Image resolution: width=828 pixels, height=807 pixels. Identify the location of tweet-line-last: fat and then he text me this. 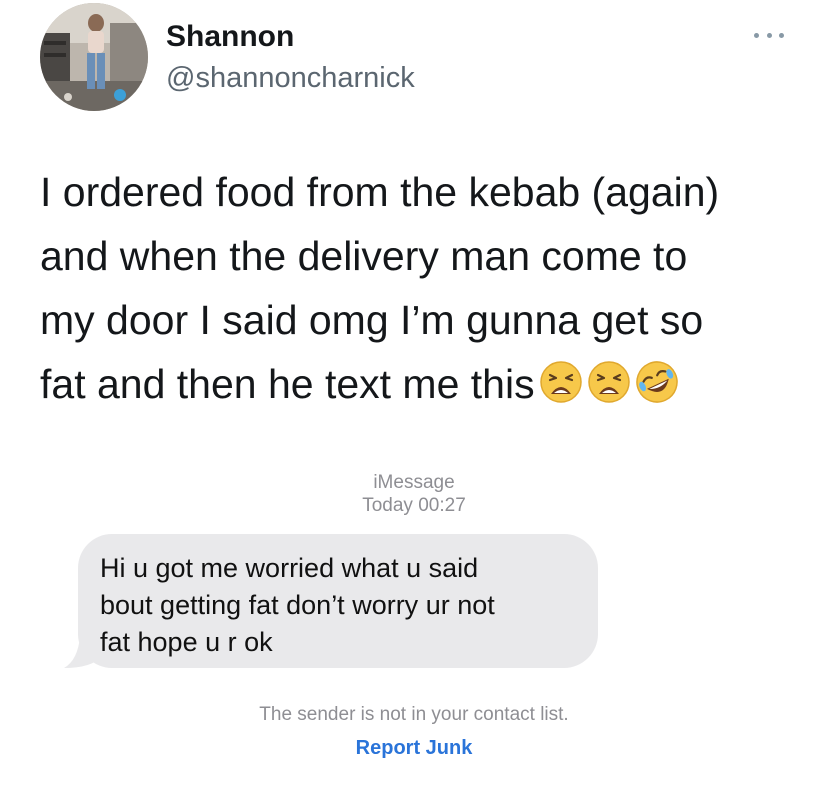
(420, 384).